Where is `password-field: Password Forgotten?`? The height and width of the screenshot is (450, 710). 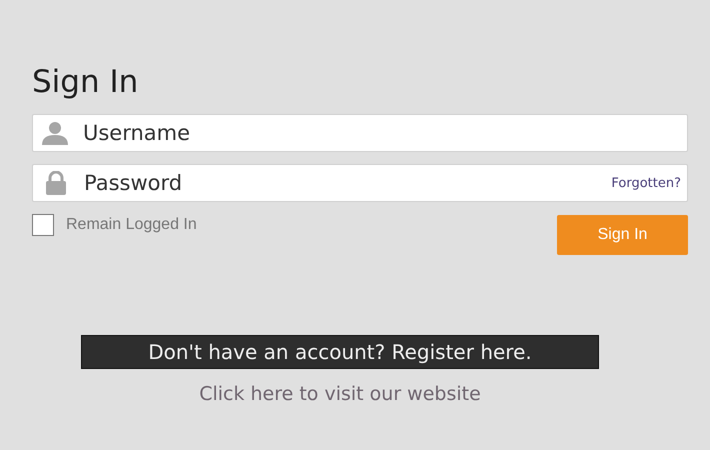
password-field: Password Forgotten? is located at coordinates (360, 183).